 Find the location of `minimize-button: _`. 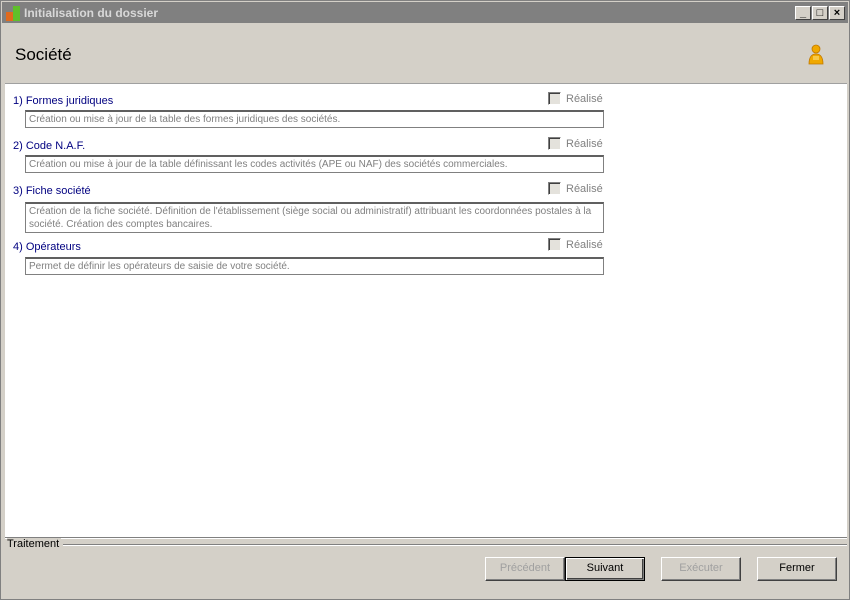

minimize-button: _ is located at coordinates (803, 13).